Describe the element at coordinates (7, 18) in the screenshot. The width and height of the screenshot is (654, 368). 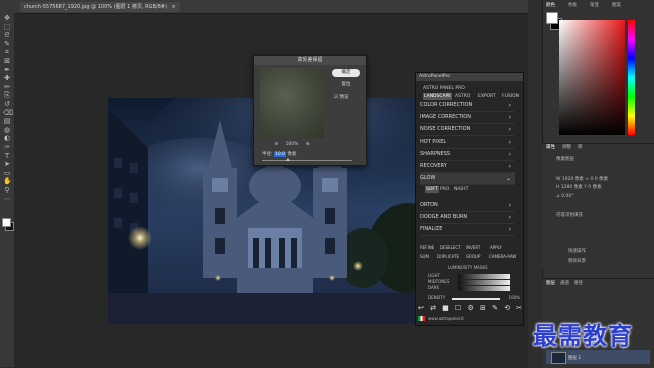
I see `move-icon: ✥` at that location.